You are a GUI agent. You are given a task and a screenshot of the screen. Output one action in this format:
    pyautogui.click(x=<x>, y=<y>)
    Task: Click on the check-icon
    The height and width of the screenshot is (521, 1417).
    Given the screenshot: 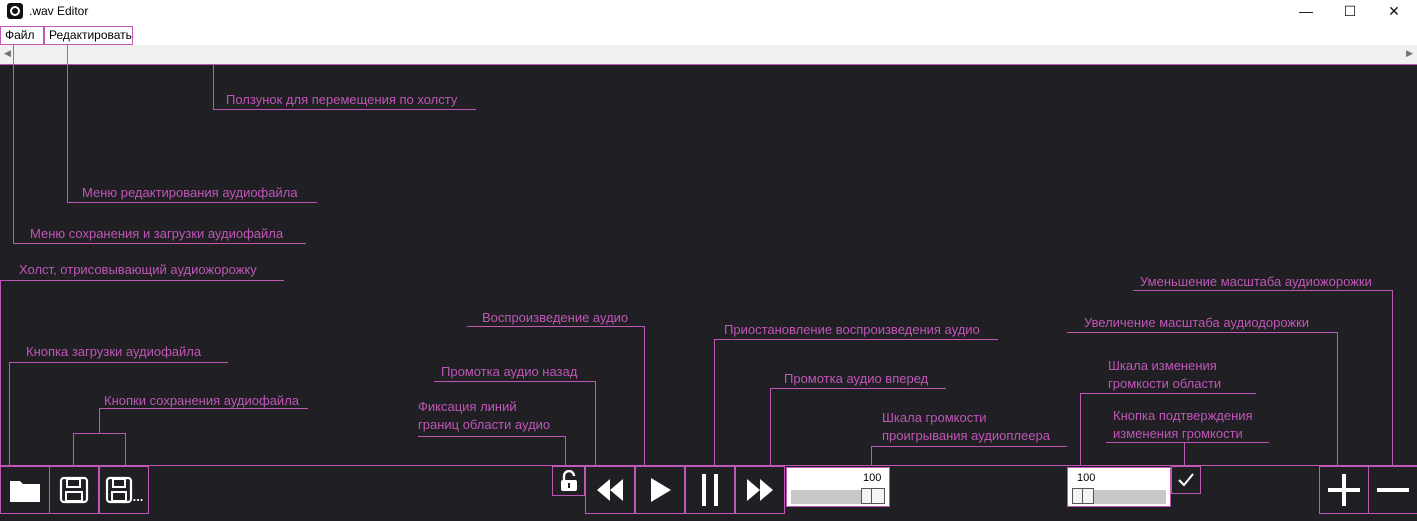 What is the action you would take?
    pyautogui.click(x=1186, y=480)
    